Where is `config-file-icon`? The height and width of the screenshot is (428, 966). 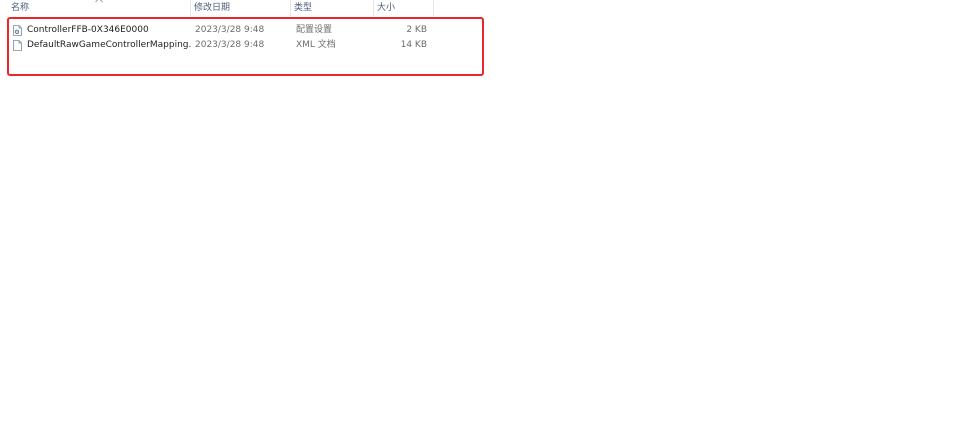 config-file-icon is located at coordinates (17, 30).